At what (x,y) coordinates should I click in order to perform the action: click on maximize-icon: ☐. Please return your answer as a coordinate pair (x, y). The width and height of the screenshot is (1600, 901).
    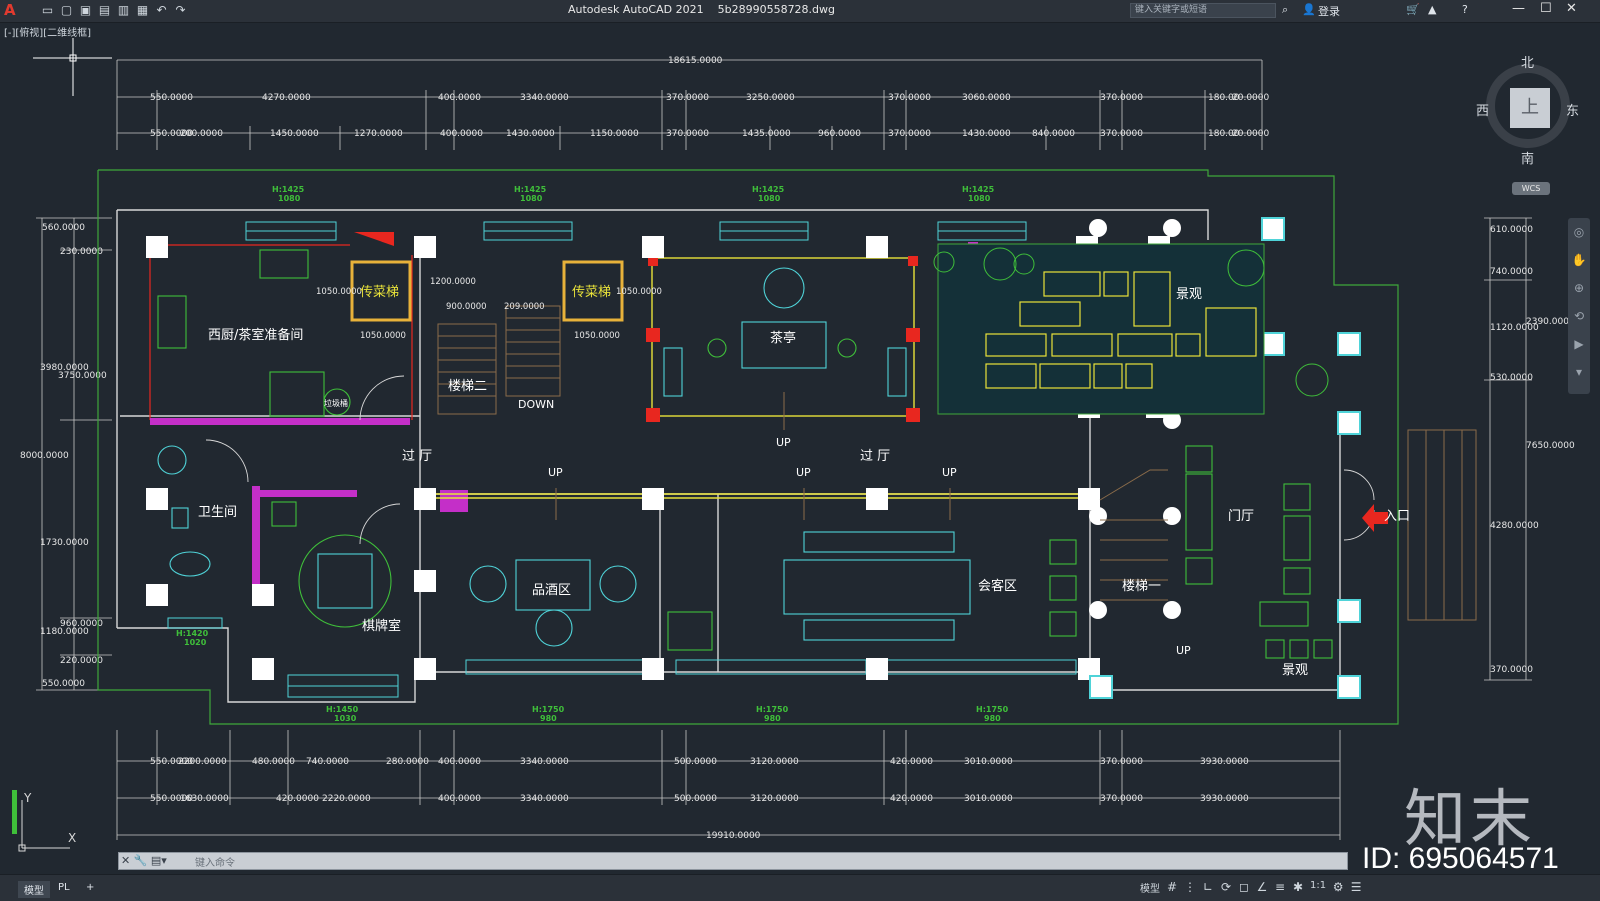
    Looking at the image, I should click on (1546, 8).